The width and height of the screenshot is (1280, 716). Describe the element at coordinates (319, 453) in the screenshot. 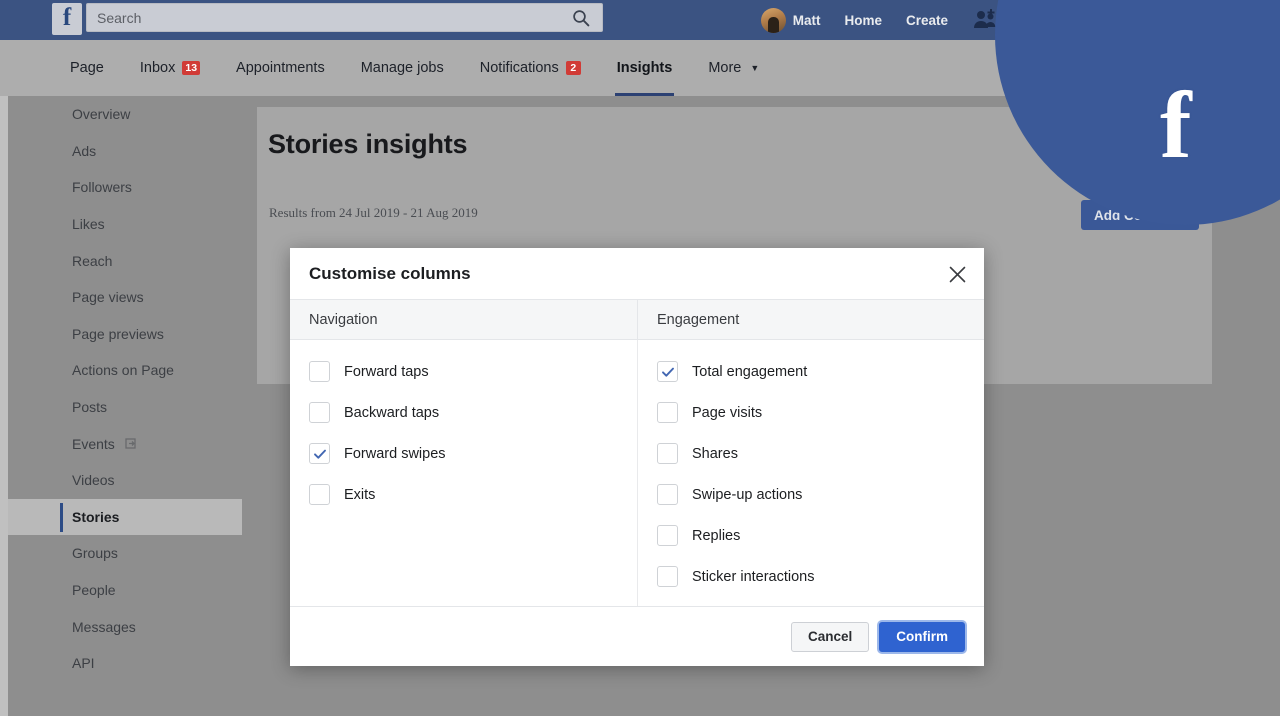

I see `checkbox-forward-swipes` at that location.